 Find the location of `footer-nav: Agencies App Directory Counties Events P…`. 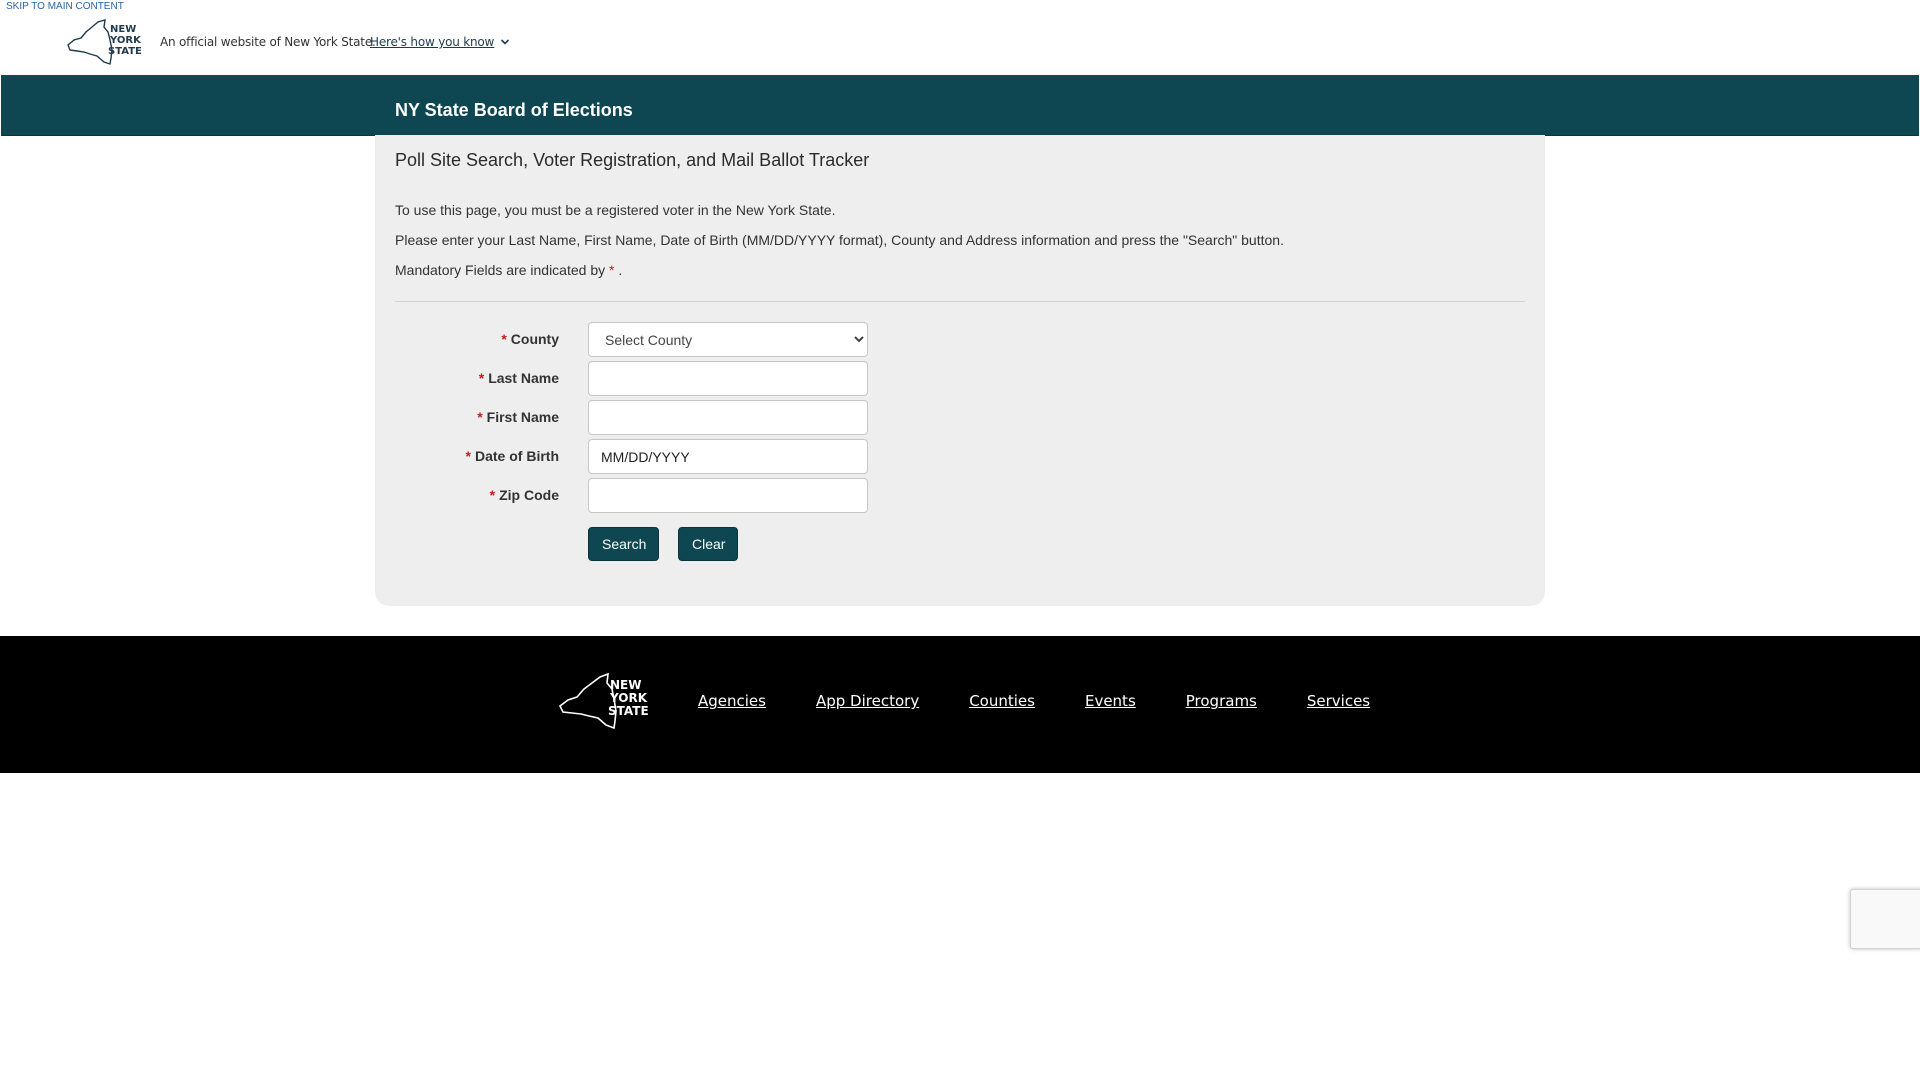

footer-nav: Agencies App Directory Counties Events P… is located at coordinates (1034, 701).